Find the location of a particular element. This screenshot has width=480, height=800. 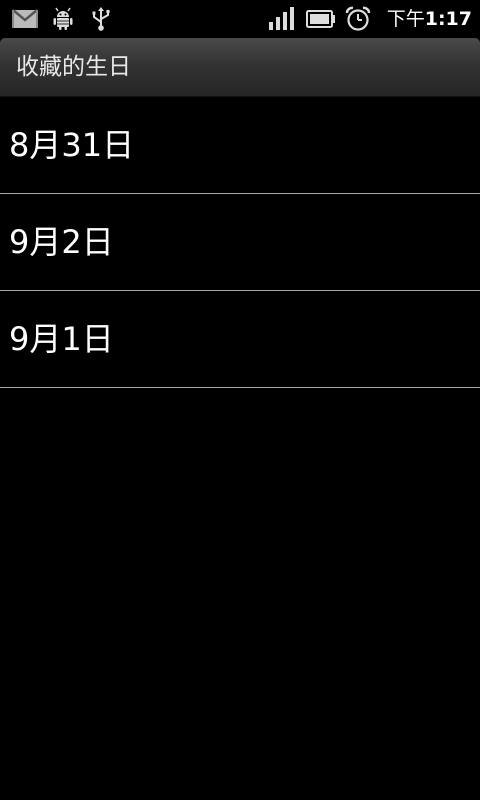

list-item-label: 8月31日 is located at coordinates (72, 145).